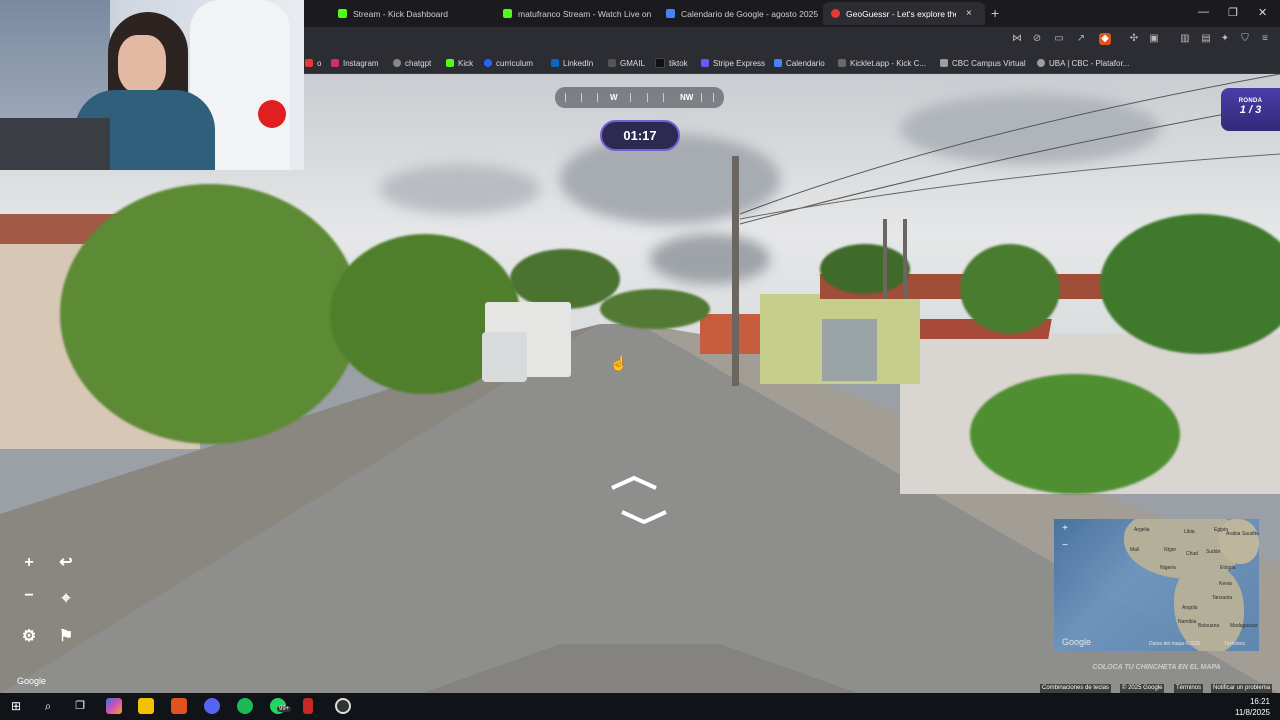 The height and width of the screenshot is (720, 1280). I want to click on tab-title: Stream - Kick Dashboard, so click(400, 13).